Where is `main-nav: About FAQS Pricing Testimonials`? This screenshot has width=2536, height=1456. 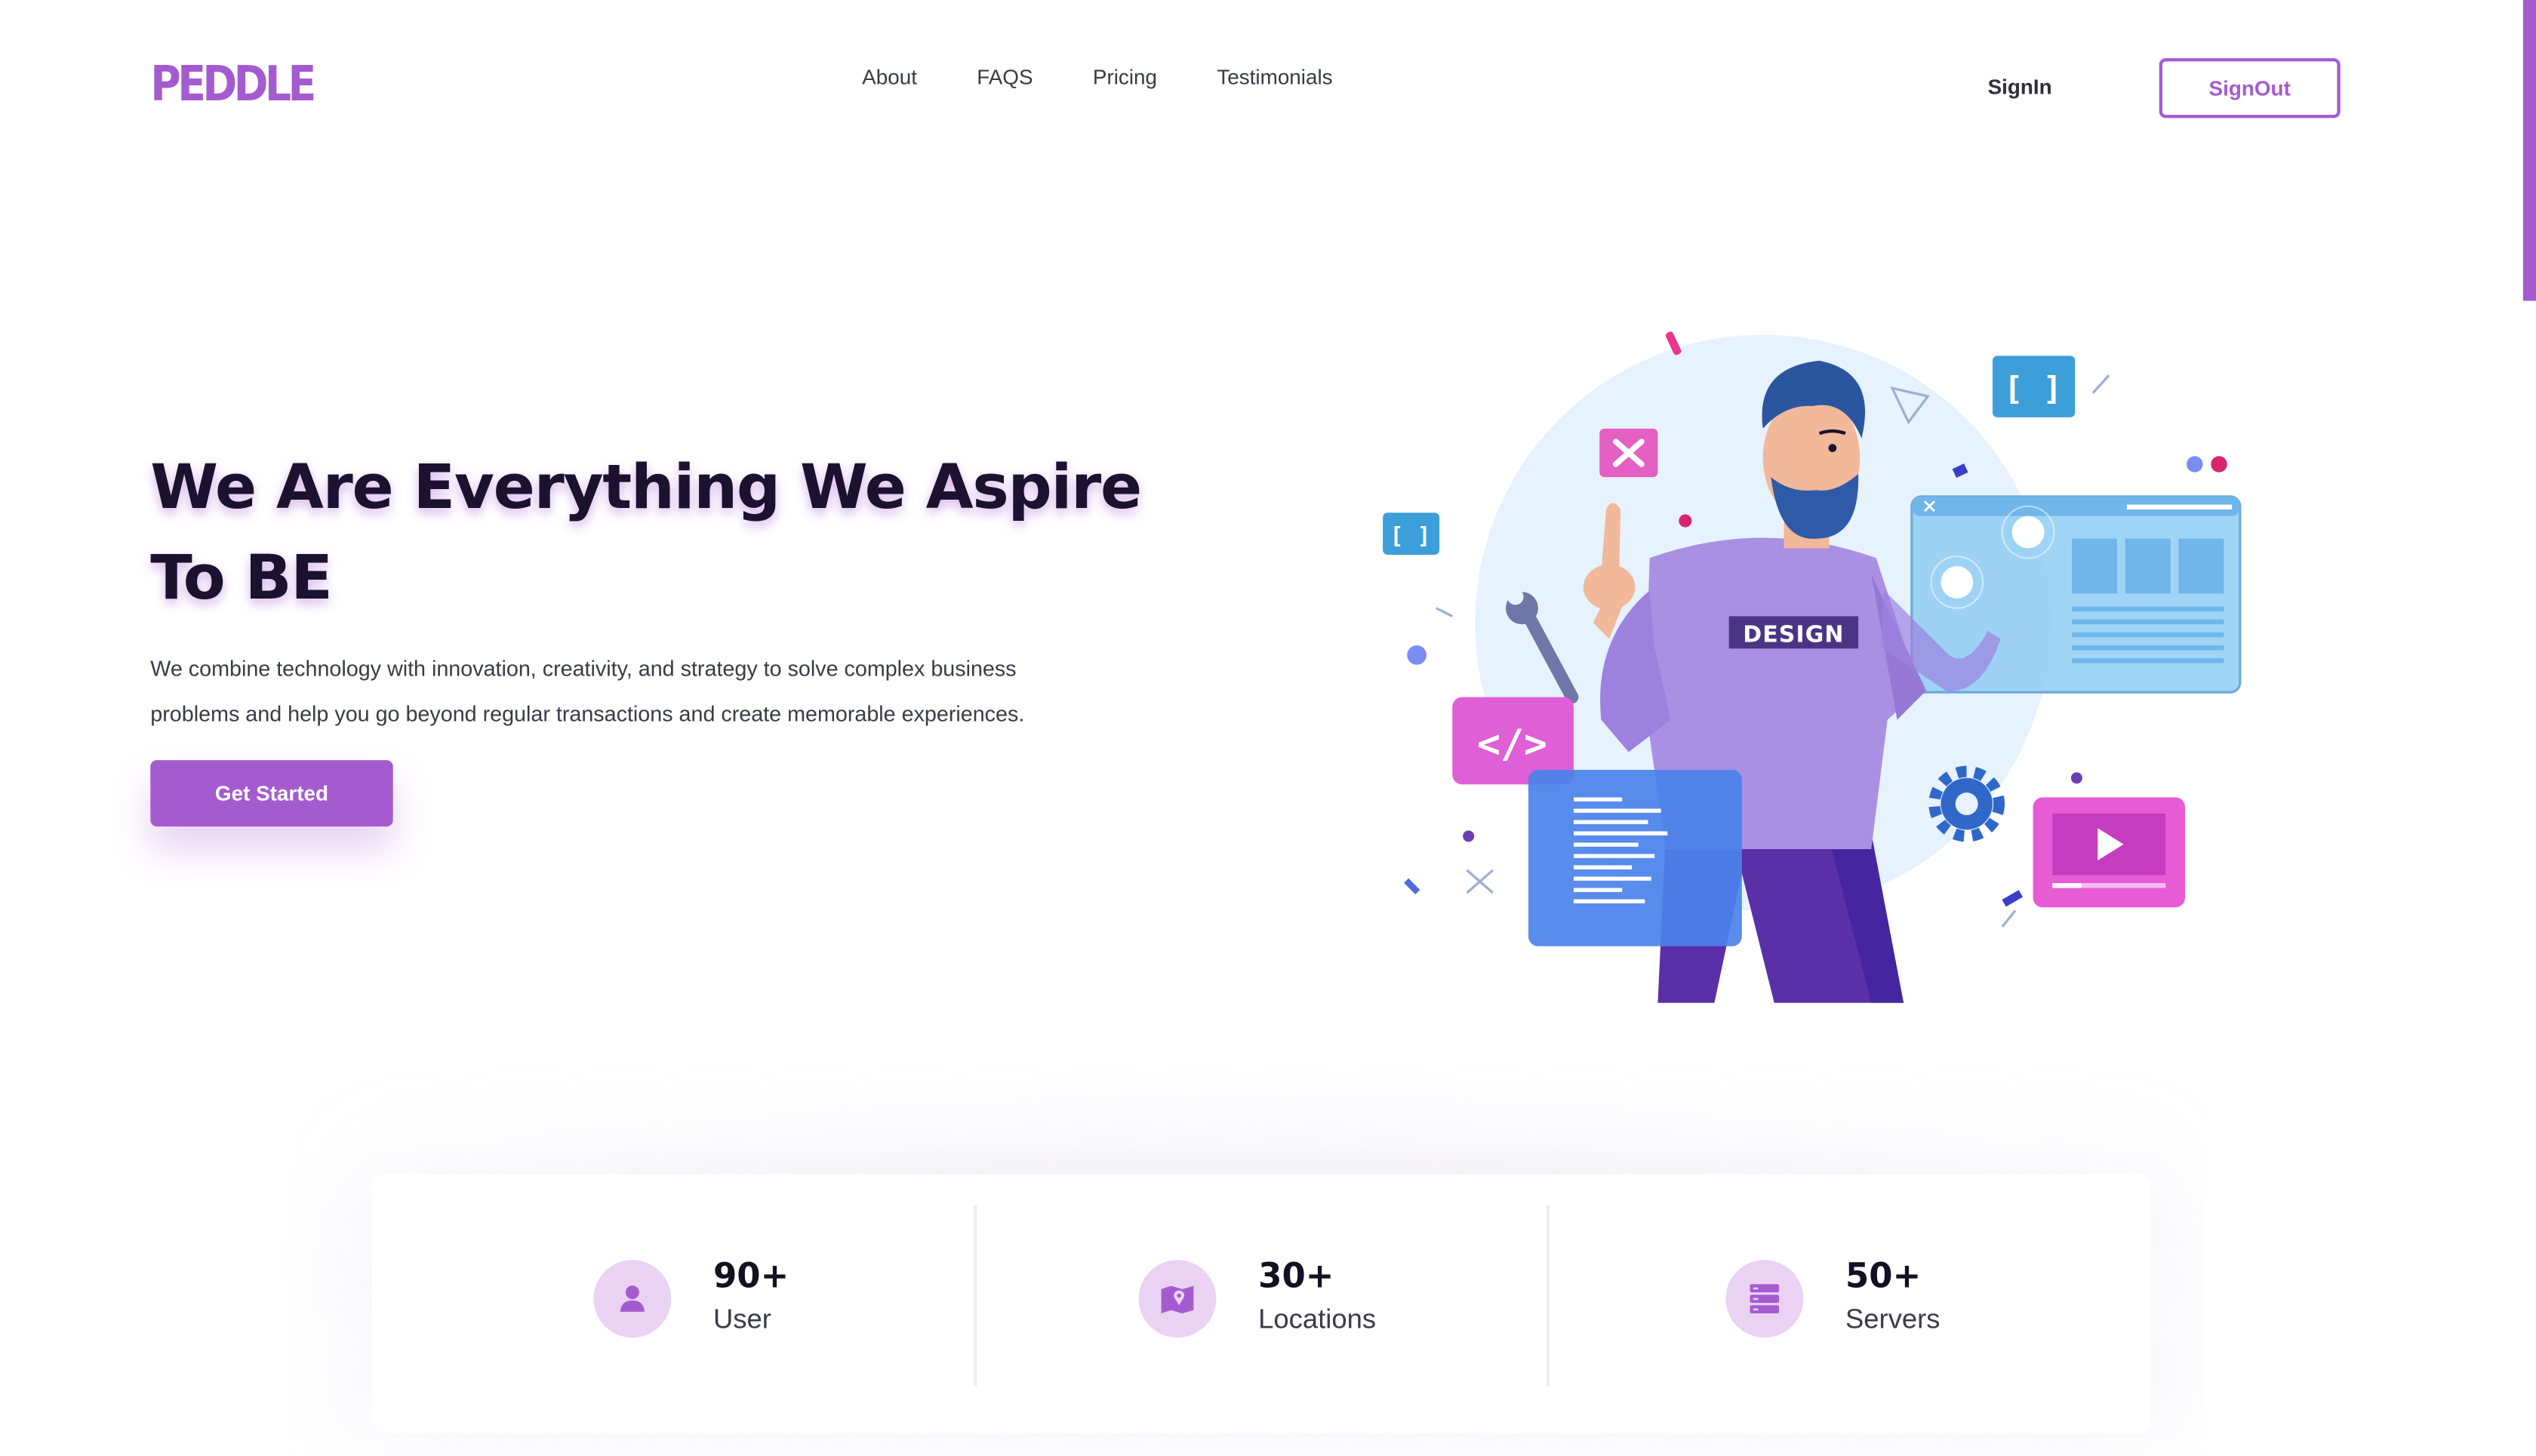 main-nav: About FAQS Pricing Testimonials is located at coordinates (1097, 78).